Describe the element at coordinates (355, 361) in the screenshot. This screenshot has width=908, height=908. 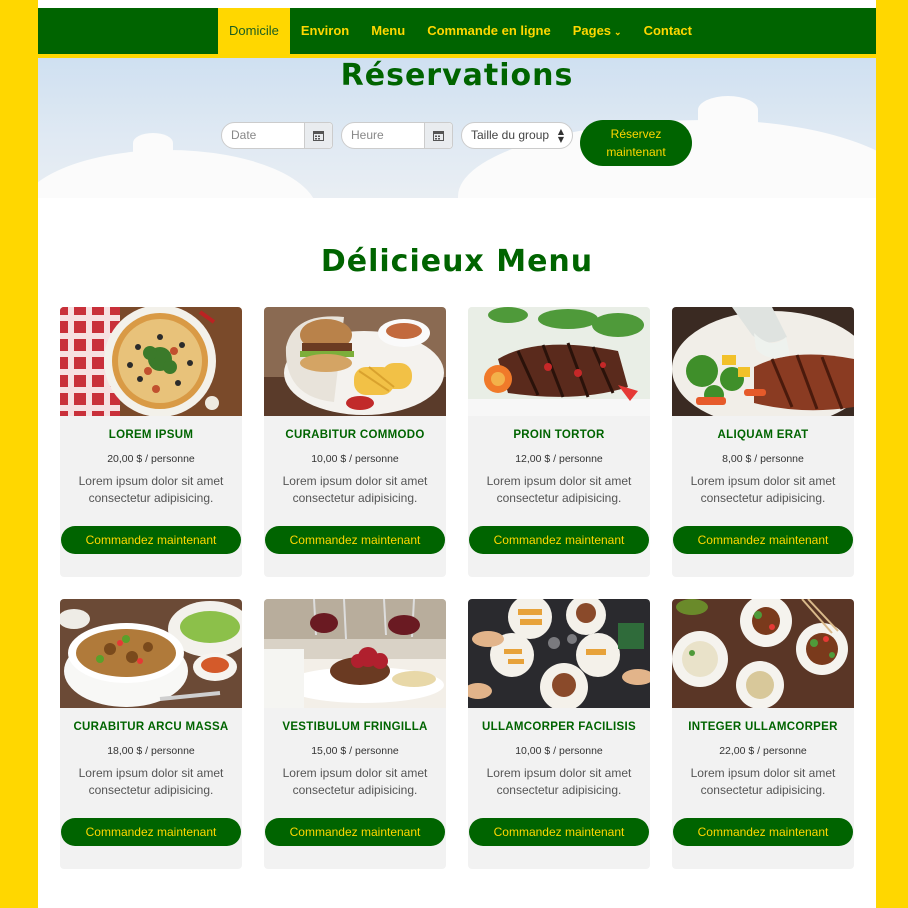
I see `burger-fries-image` at that location.